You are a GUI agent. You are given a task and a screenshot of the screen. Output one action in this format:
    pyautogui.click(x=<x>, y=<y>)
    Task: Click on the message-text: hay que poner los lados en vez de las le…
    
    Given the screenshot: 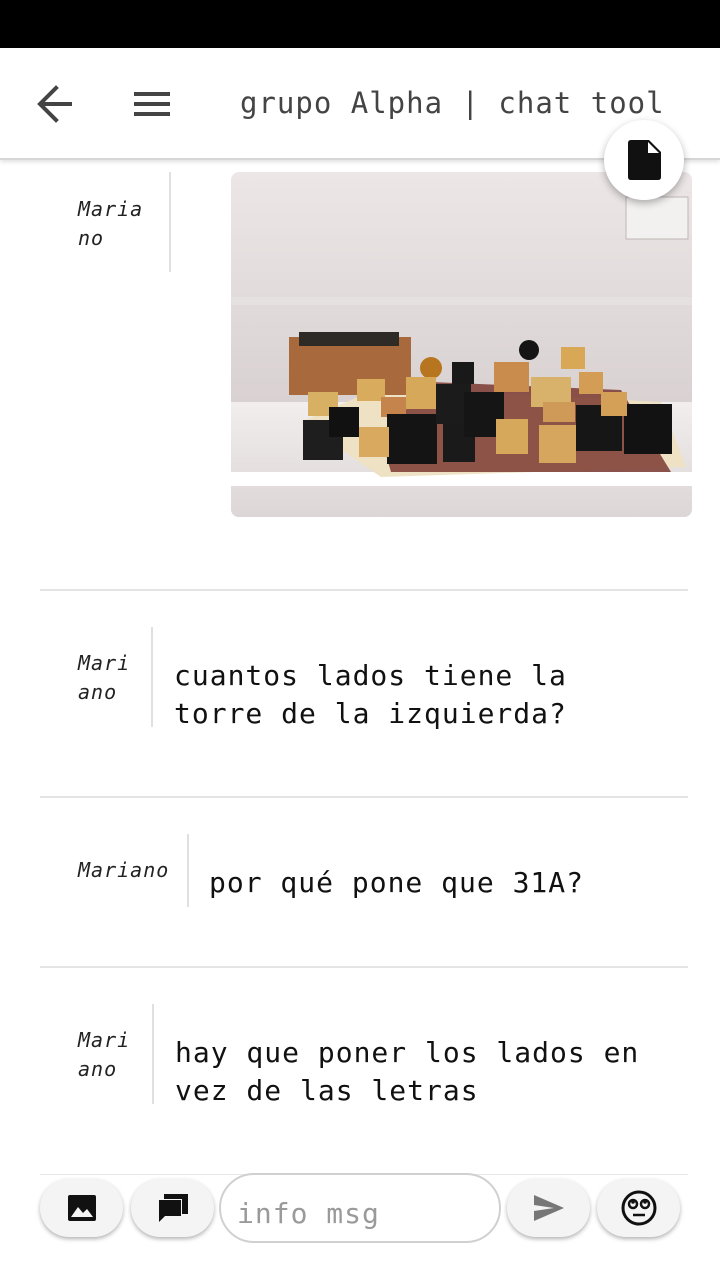 What is the action you would take?
    pyautogui.click(x=407, y=1071)
    